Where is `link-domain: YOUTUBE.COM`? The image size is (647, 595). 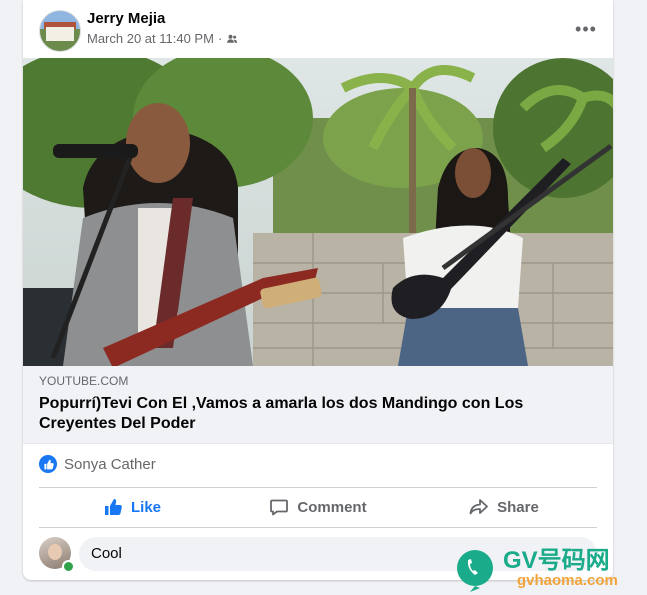
link-domain: YOUTUBE.COM is located at coordinates (84, 381).